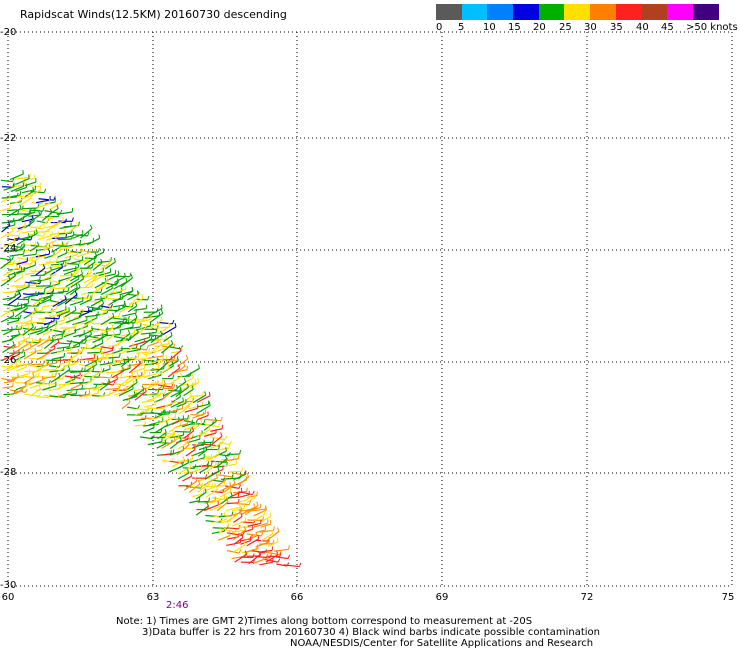  I want to click on lon-label: 60, so click(8, 597).